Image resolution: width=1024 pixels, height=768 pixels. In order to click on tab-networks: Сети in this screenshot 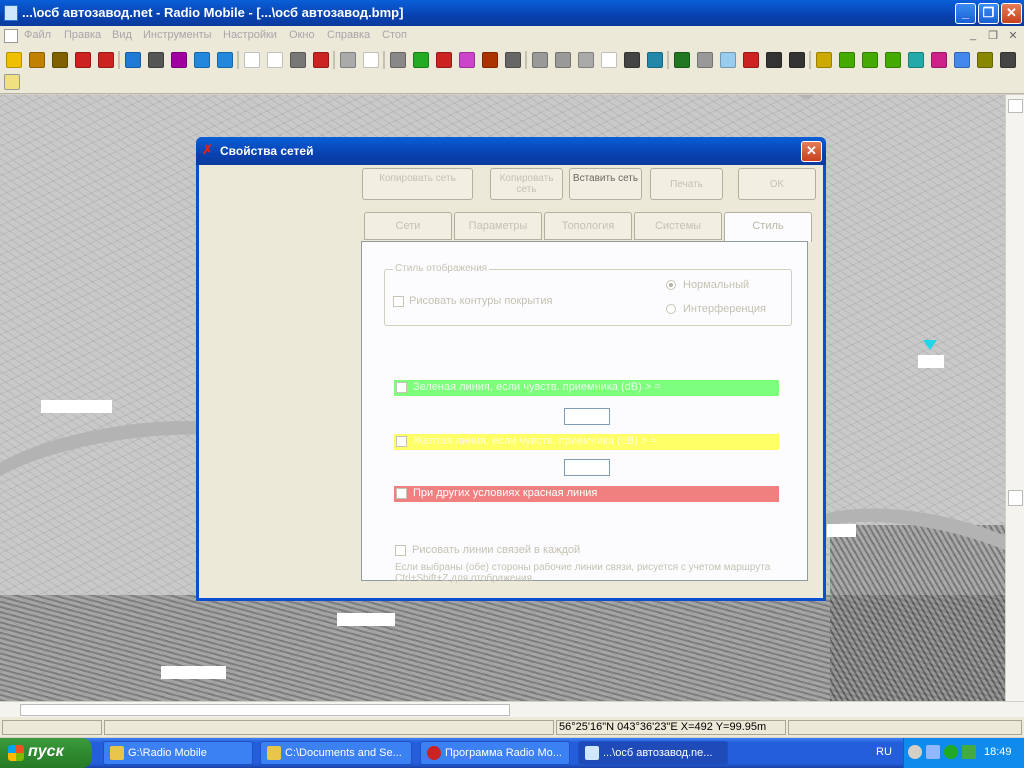, I will do `click(408, 226)`.